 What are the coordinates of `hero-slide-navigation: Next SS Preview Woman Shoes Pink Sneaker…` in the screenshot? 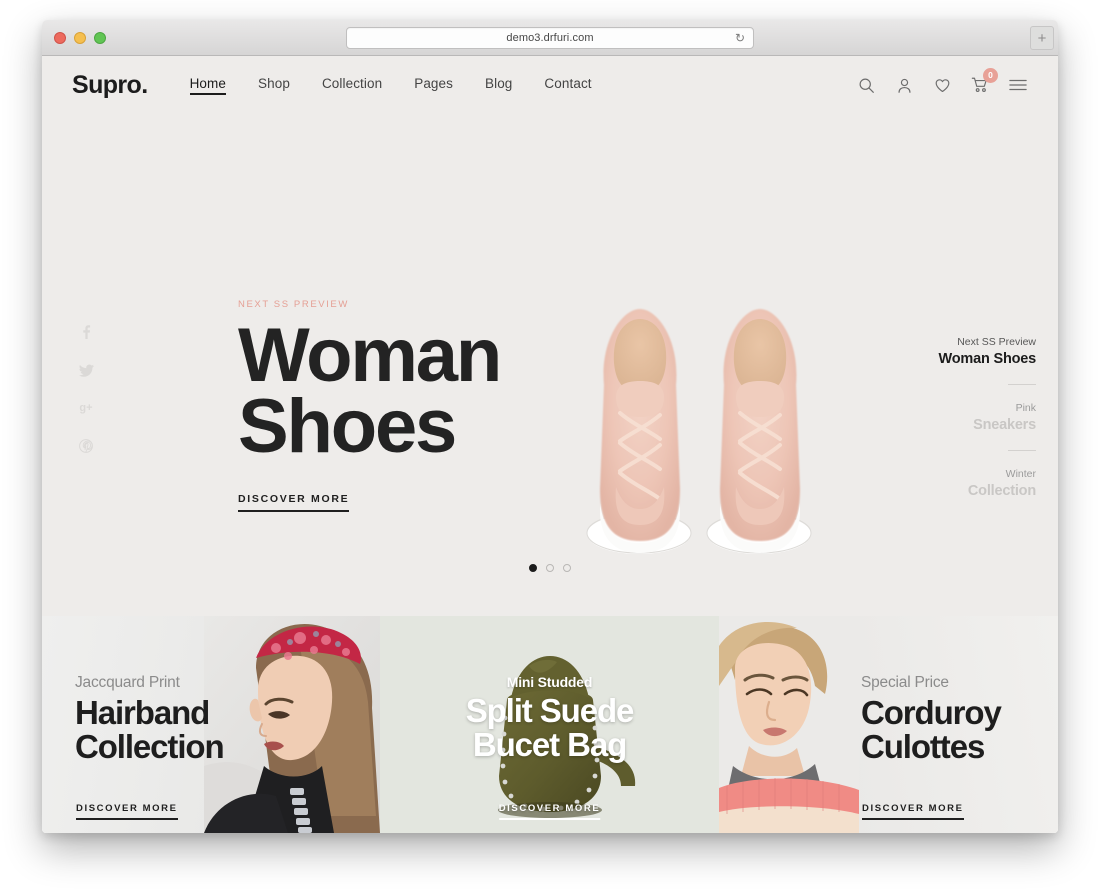 It's located at (971, 417).